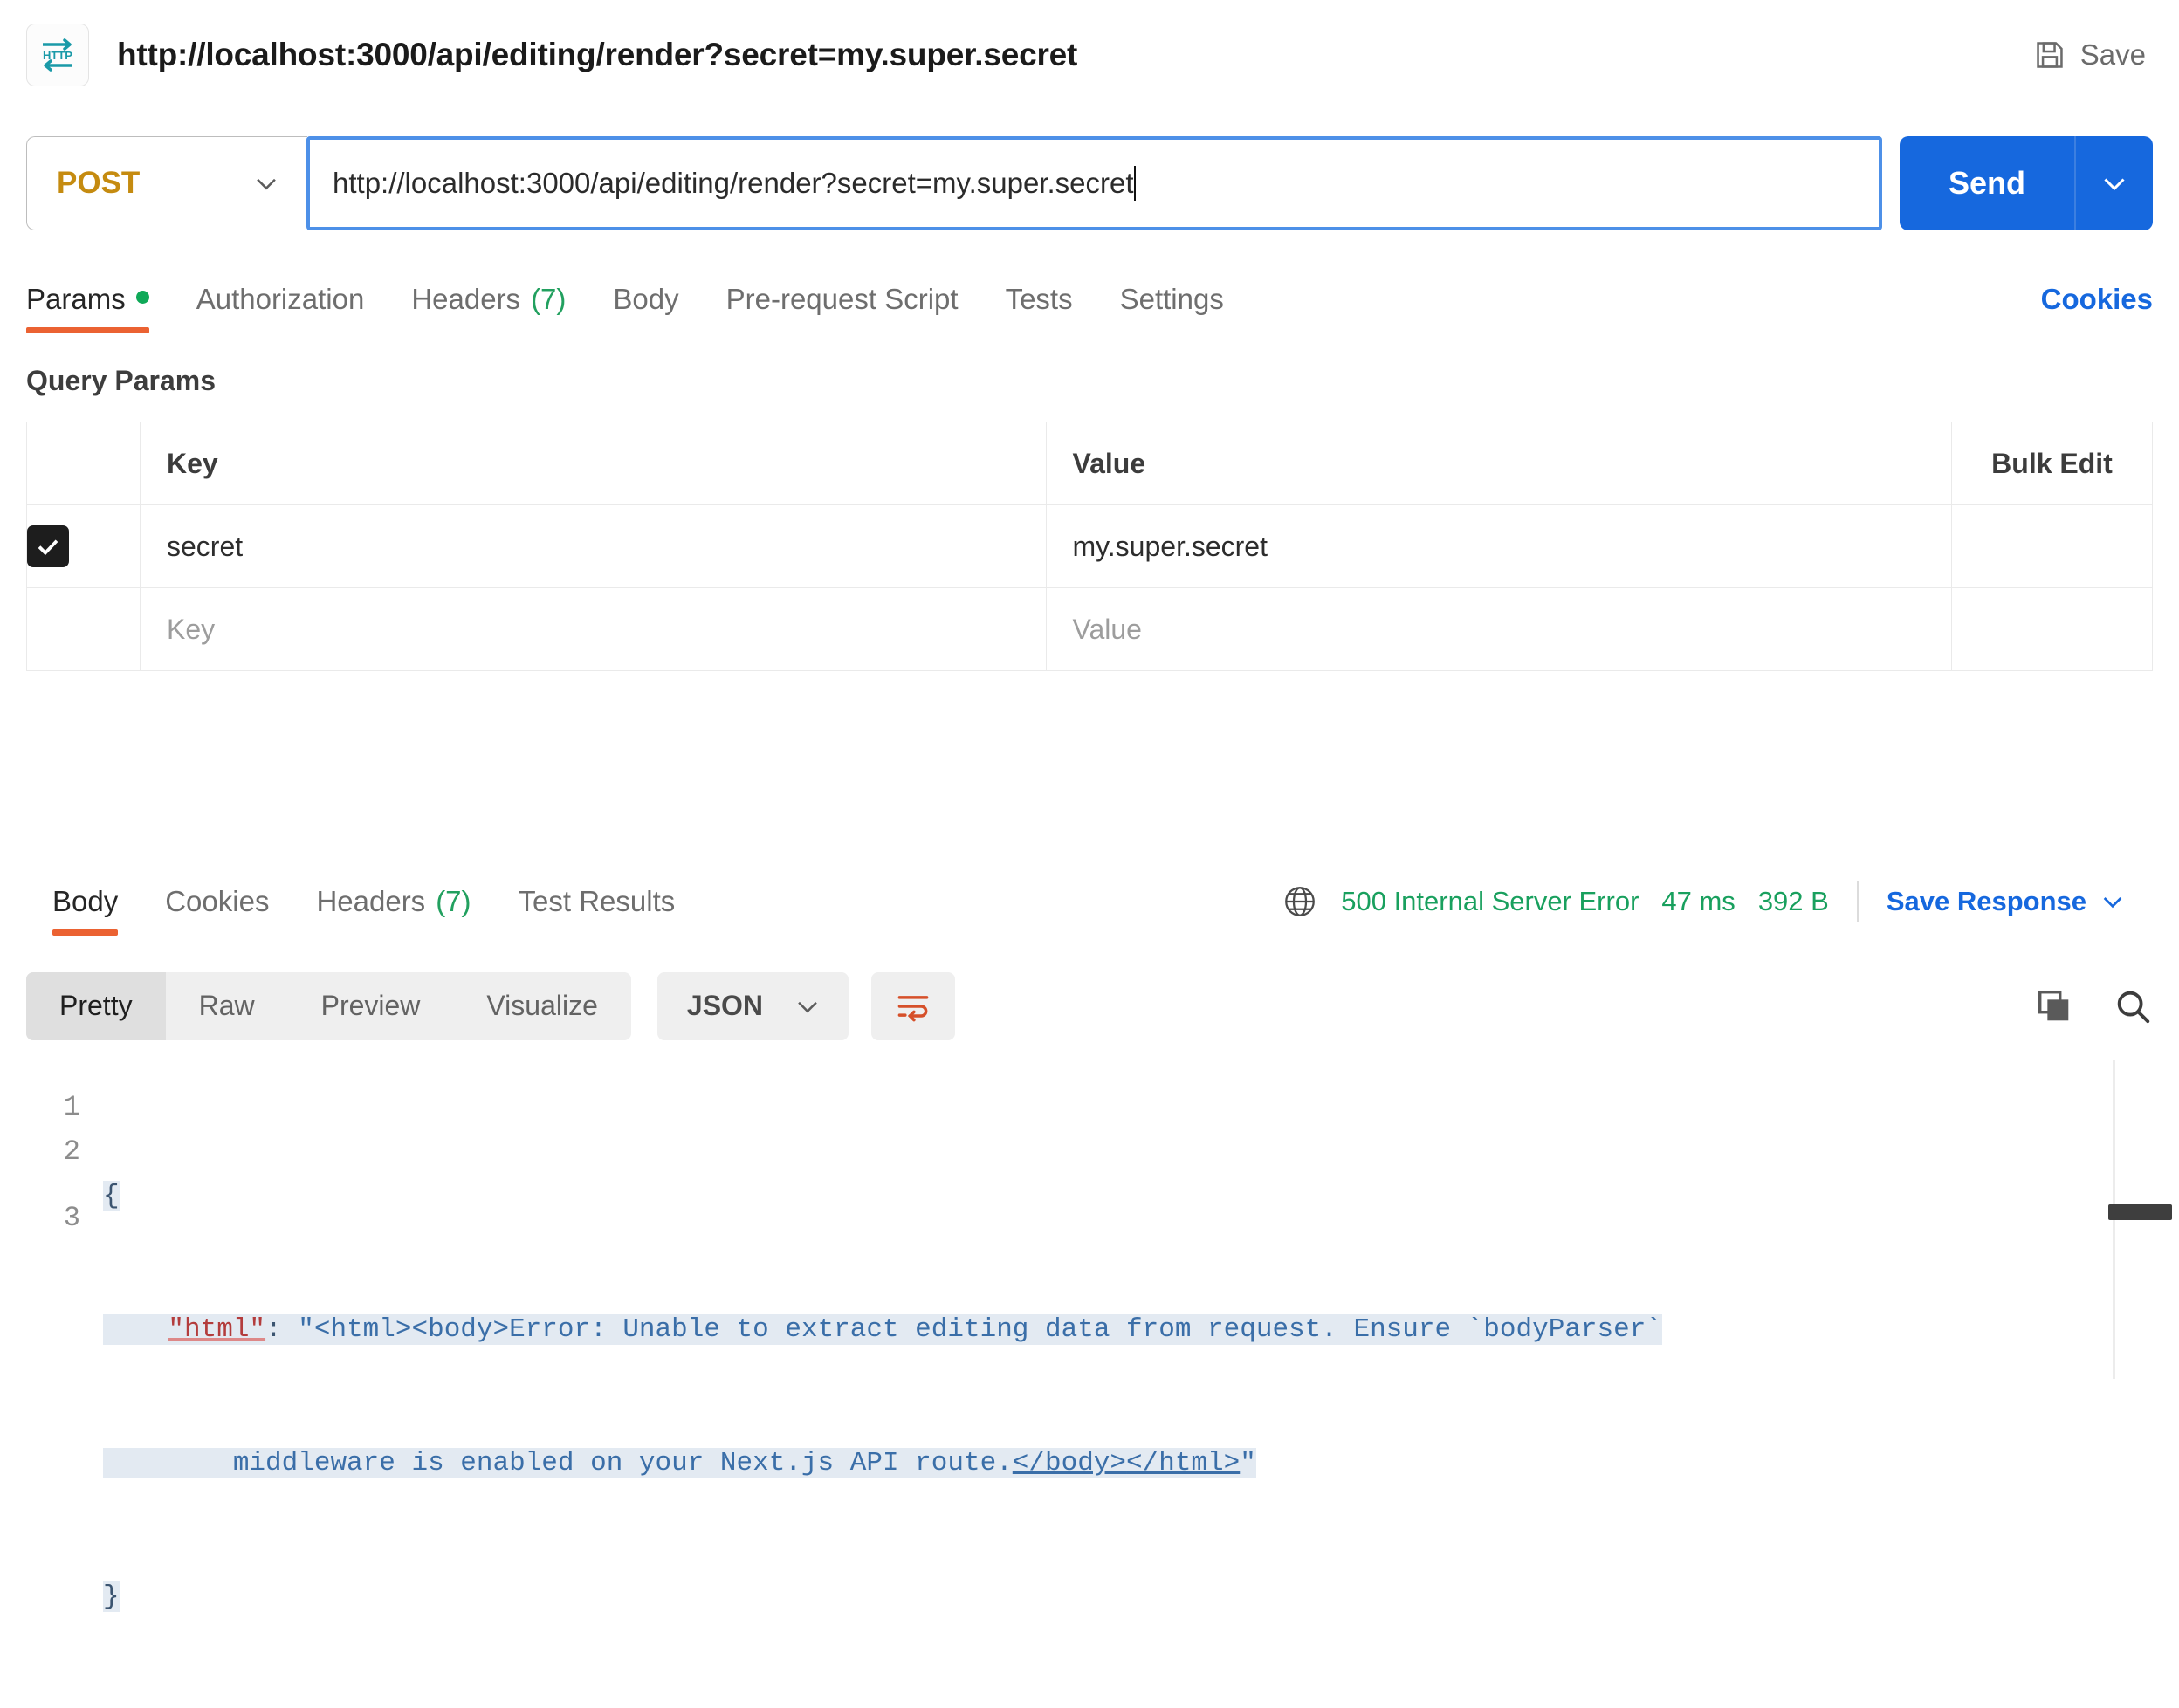  I want to click on tab-settings: Settings, so click(1172, 308).